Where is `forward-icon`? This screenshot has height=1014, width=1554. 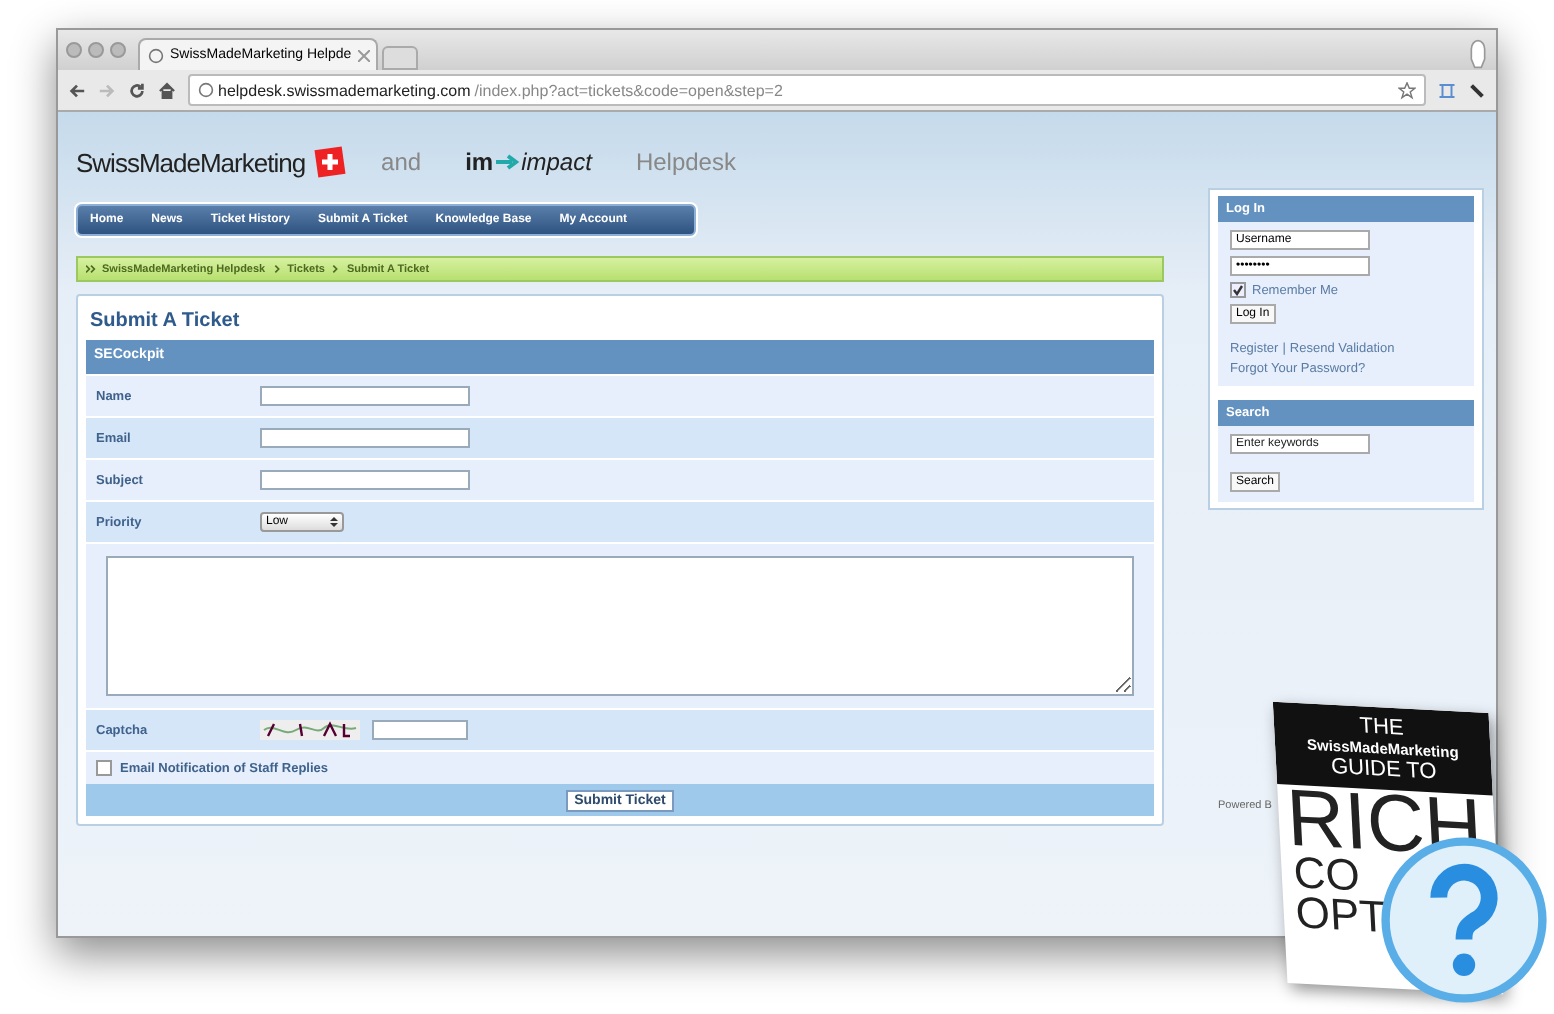 forward-icon is located at coordinates (107, 90).